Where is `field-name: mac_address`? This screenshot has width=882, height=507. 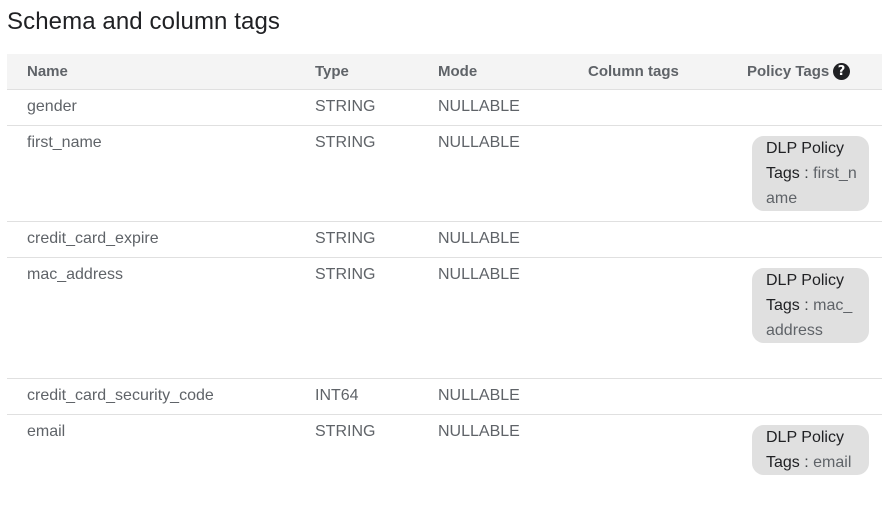
field-name: mac_address is located at coordinates (75, 274).